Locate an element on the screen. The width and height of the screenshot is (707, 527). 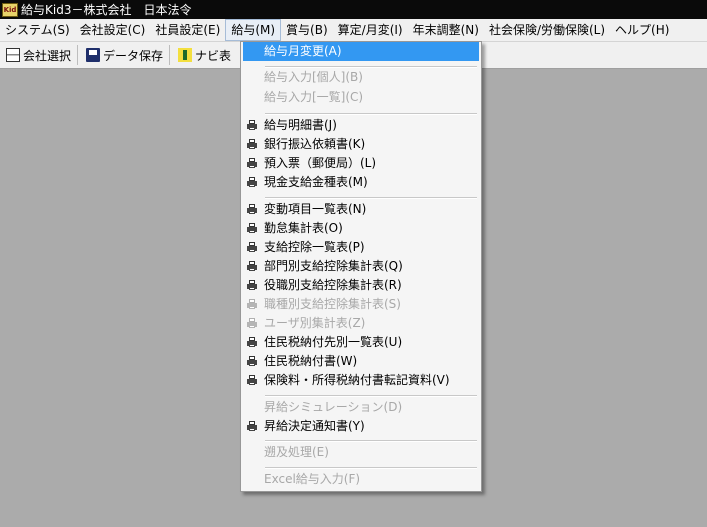
menu-item-attendance-summary: 勤怠集計表(O) is located at coordinates (361, 228).